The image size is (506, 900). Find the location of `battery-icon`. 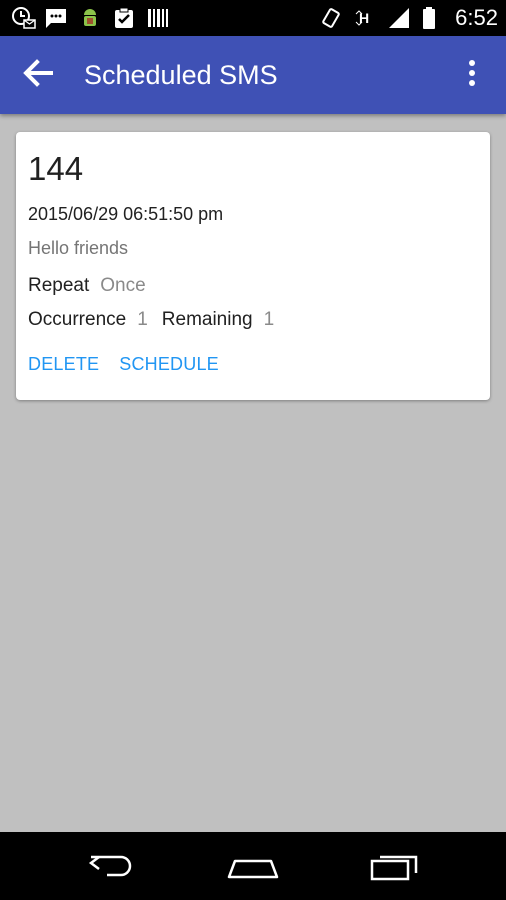

battery-icon is located at coordinates (433, 18).